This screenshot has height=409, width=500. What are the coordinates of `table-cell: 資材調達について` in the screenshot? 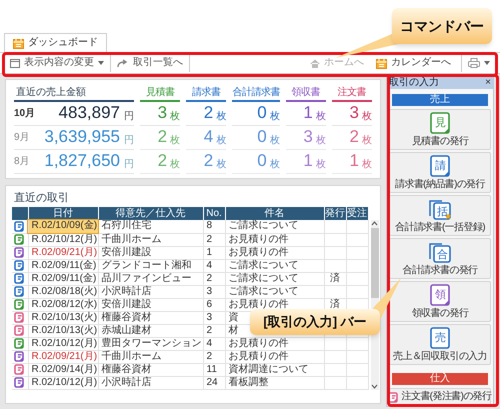 It's located at (274, 369).